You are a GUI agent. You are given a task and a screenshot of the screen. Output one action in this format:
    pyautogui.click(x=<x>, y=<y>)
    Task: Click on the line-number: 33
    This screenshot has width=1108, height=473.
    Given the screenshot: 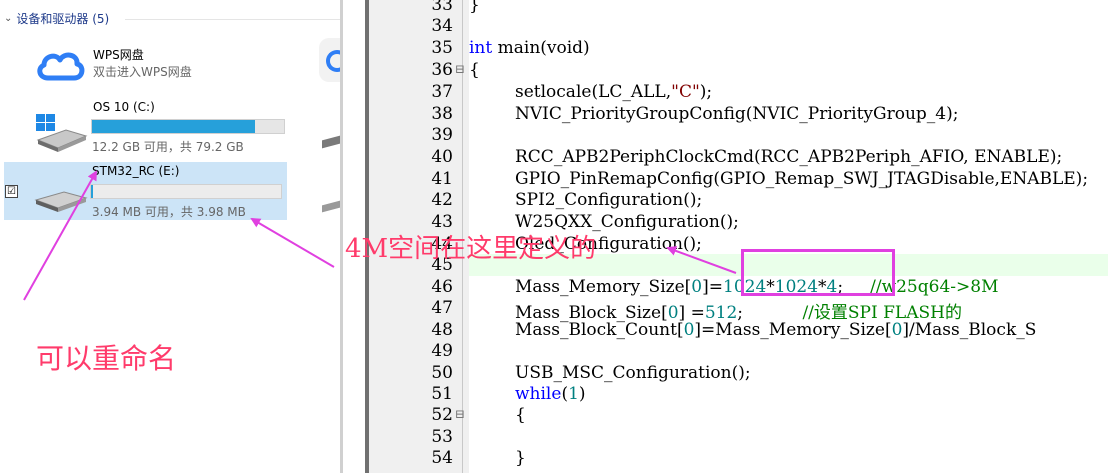 What is the action you would take?
    pyautogui.click(x=442, y=7)
    